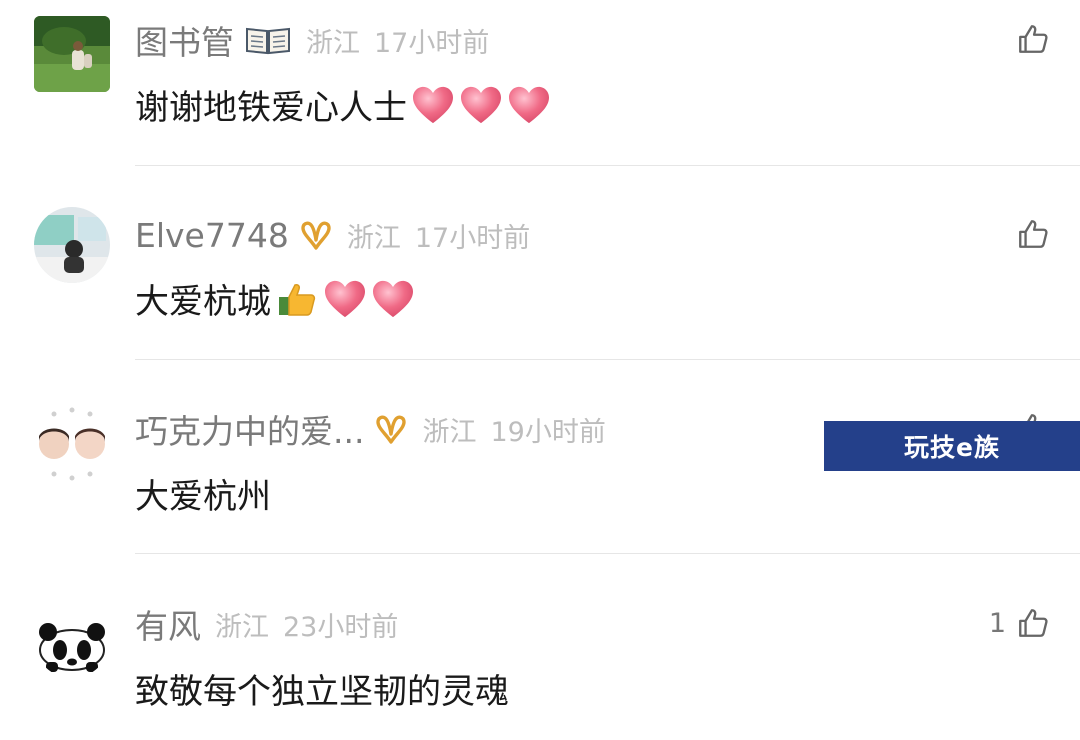 Image resolution: width=1080 pixels, height=740 pixels. I want to click on like-button: 1, so click(1019, 623).